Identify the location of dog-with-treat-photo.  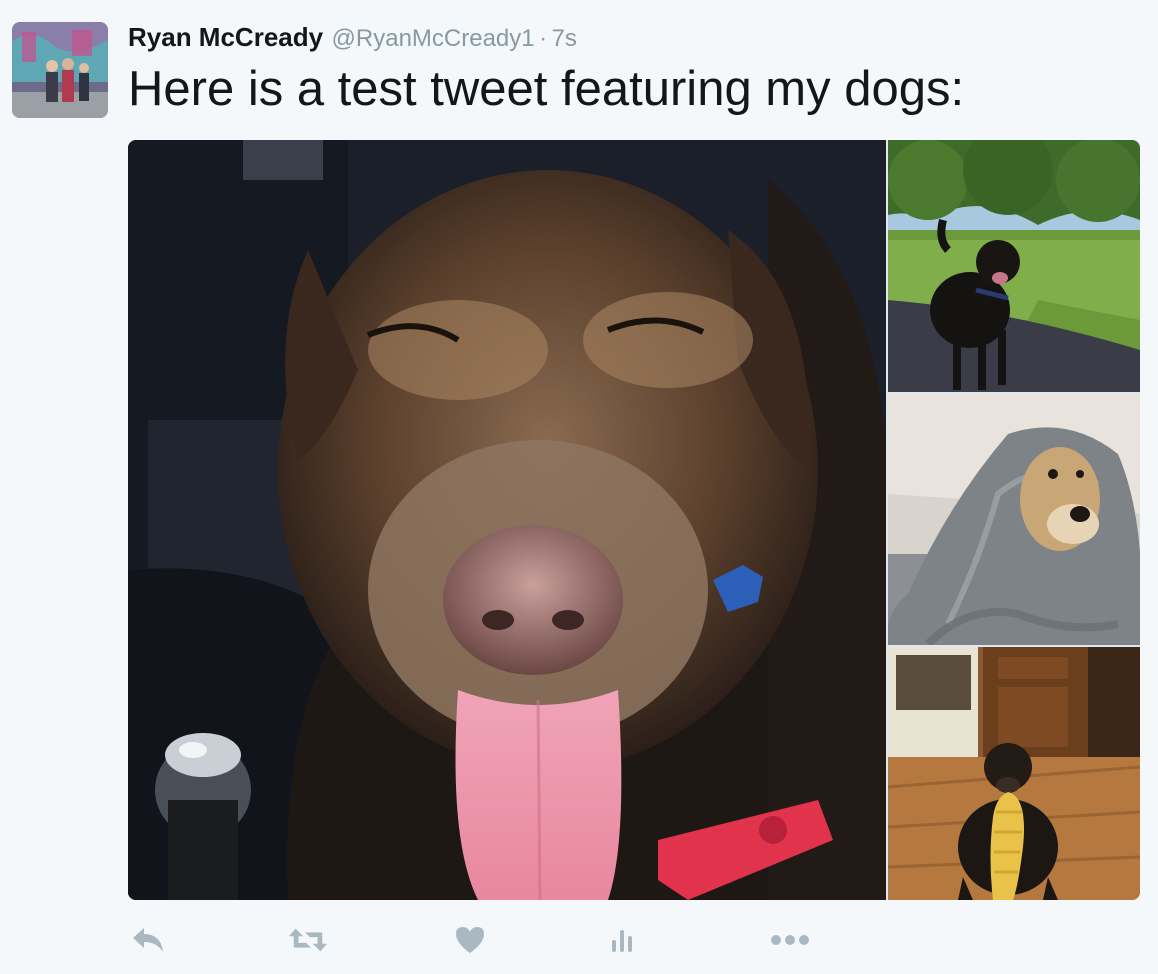
(1014, 773).